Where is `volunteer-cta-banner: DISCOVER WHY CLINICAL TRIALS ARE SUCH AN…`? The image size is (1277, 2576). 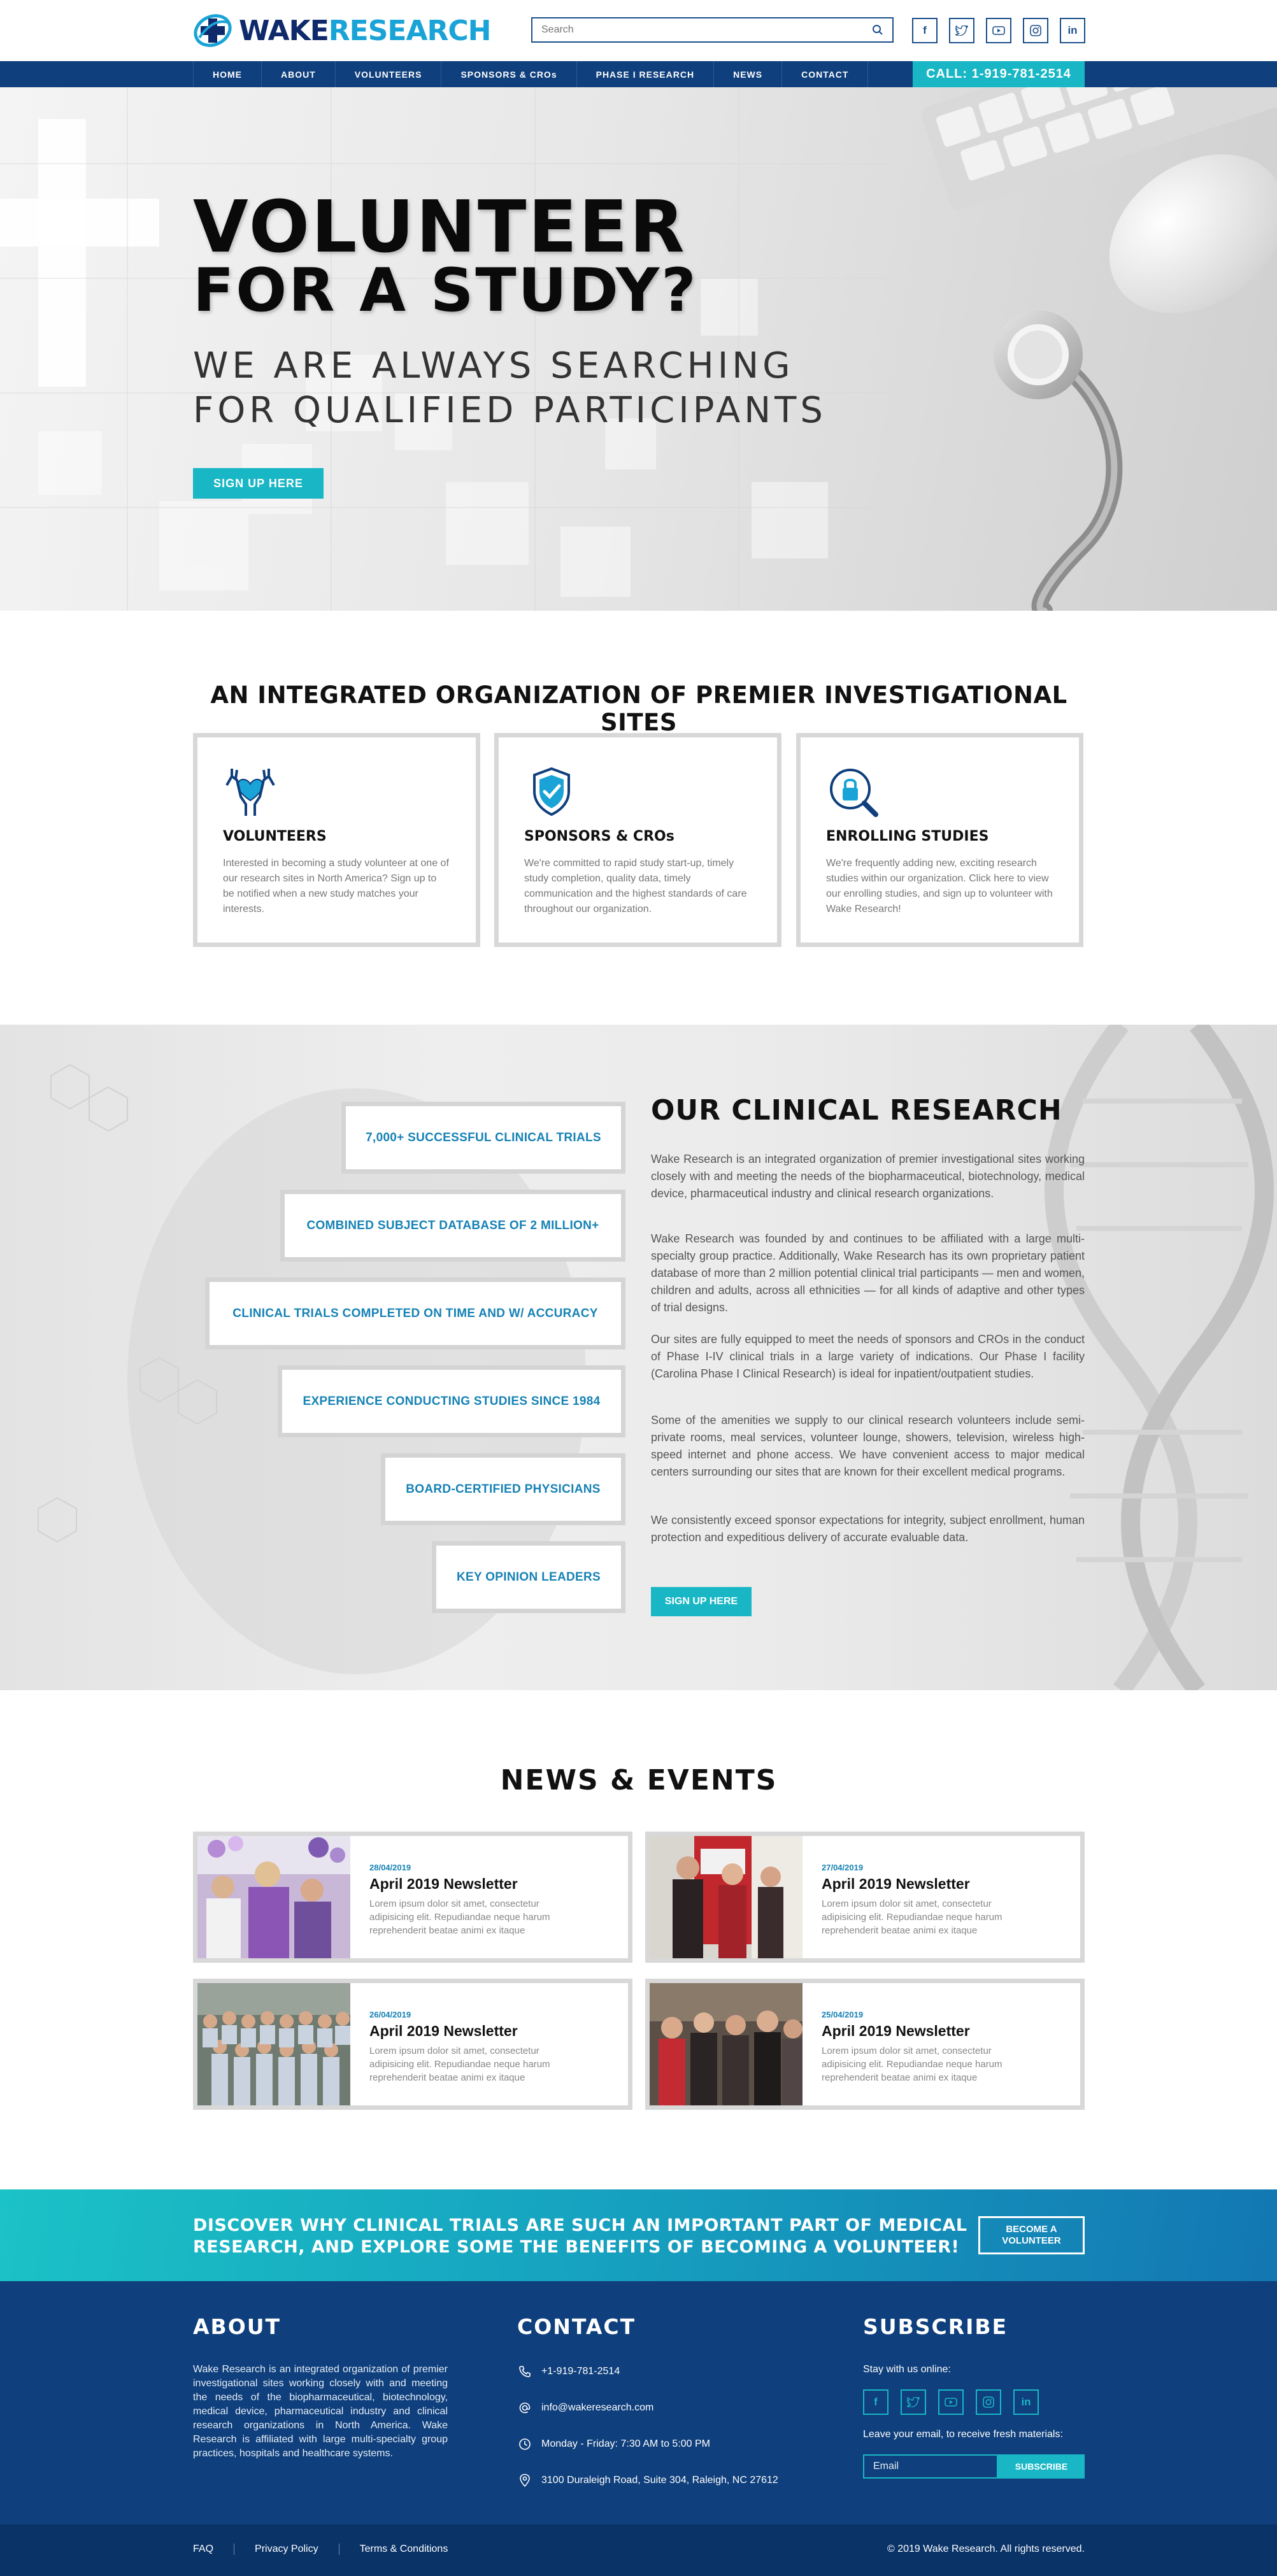
volunteer-cta-banner: DISCOVER WHY CLINICAL TRIALS ARE SUCH AN… is located at coordinates (638, 2235).